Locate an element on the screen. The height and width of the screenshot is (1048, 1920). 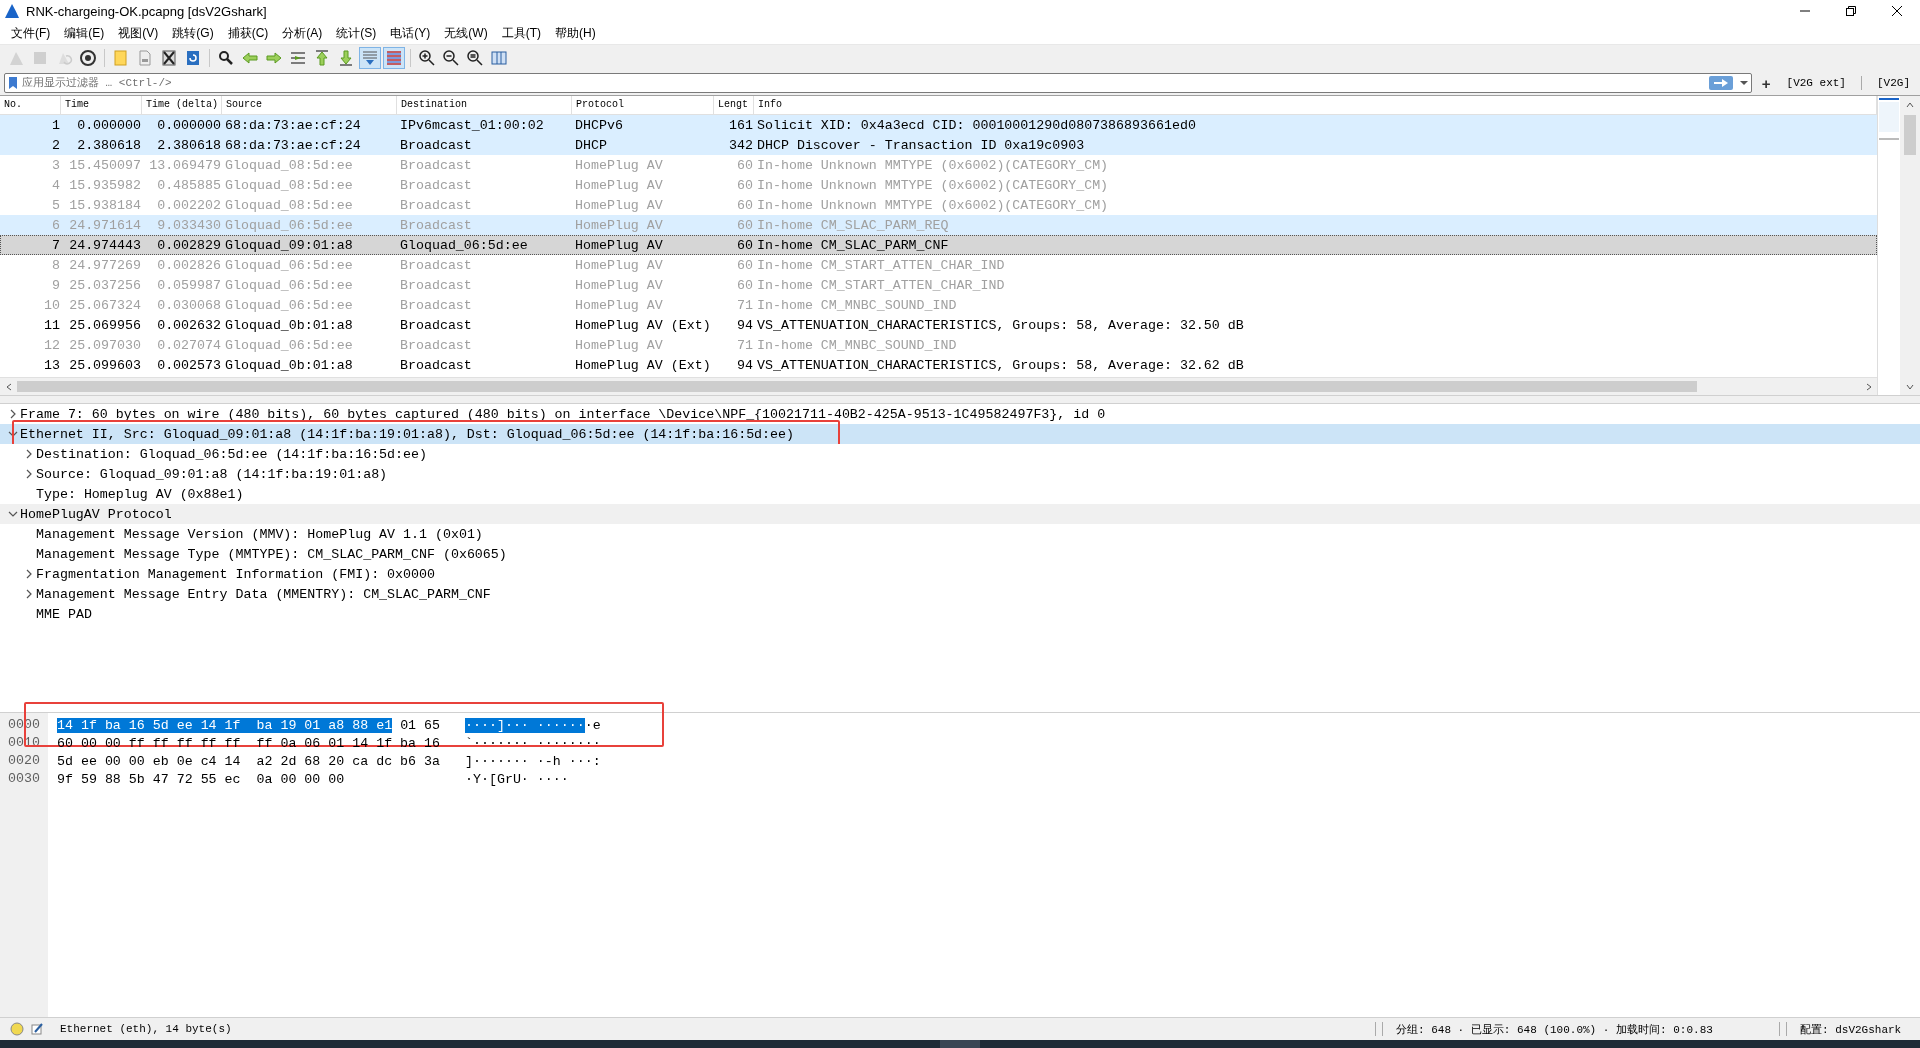
status-circle-icon is located at coordinates (17, 1029).